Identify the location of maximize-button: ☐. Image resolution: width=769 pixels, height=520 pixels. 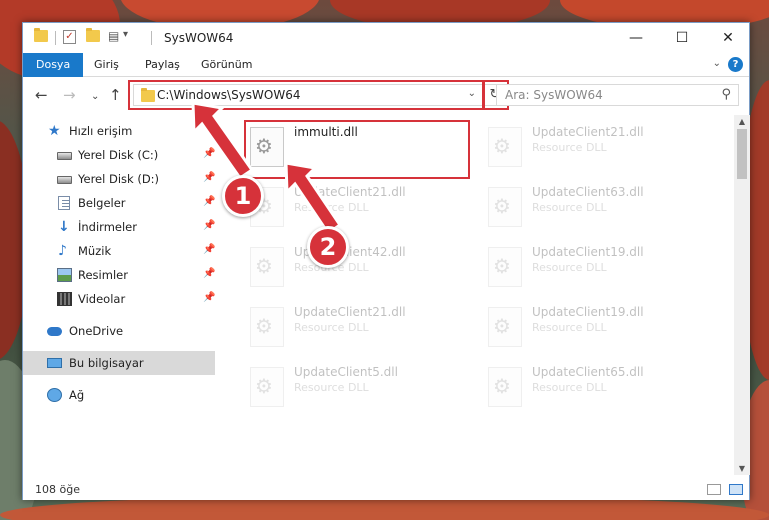
(682, 38).